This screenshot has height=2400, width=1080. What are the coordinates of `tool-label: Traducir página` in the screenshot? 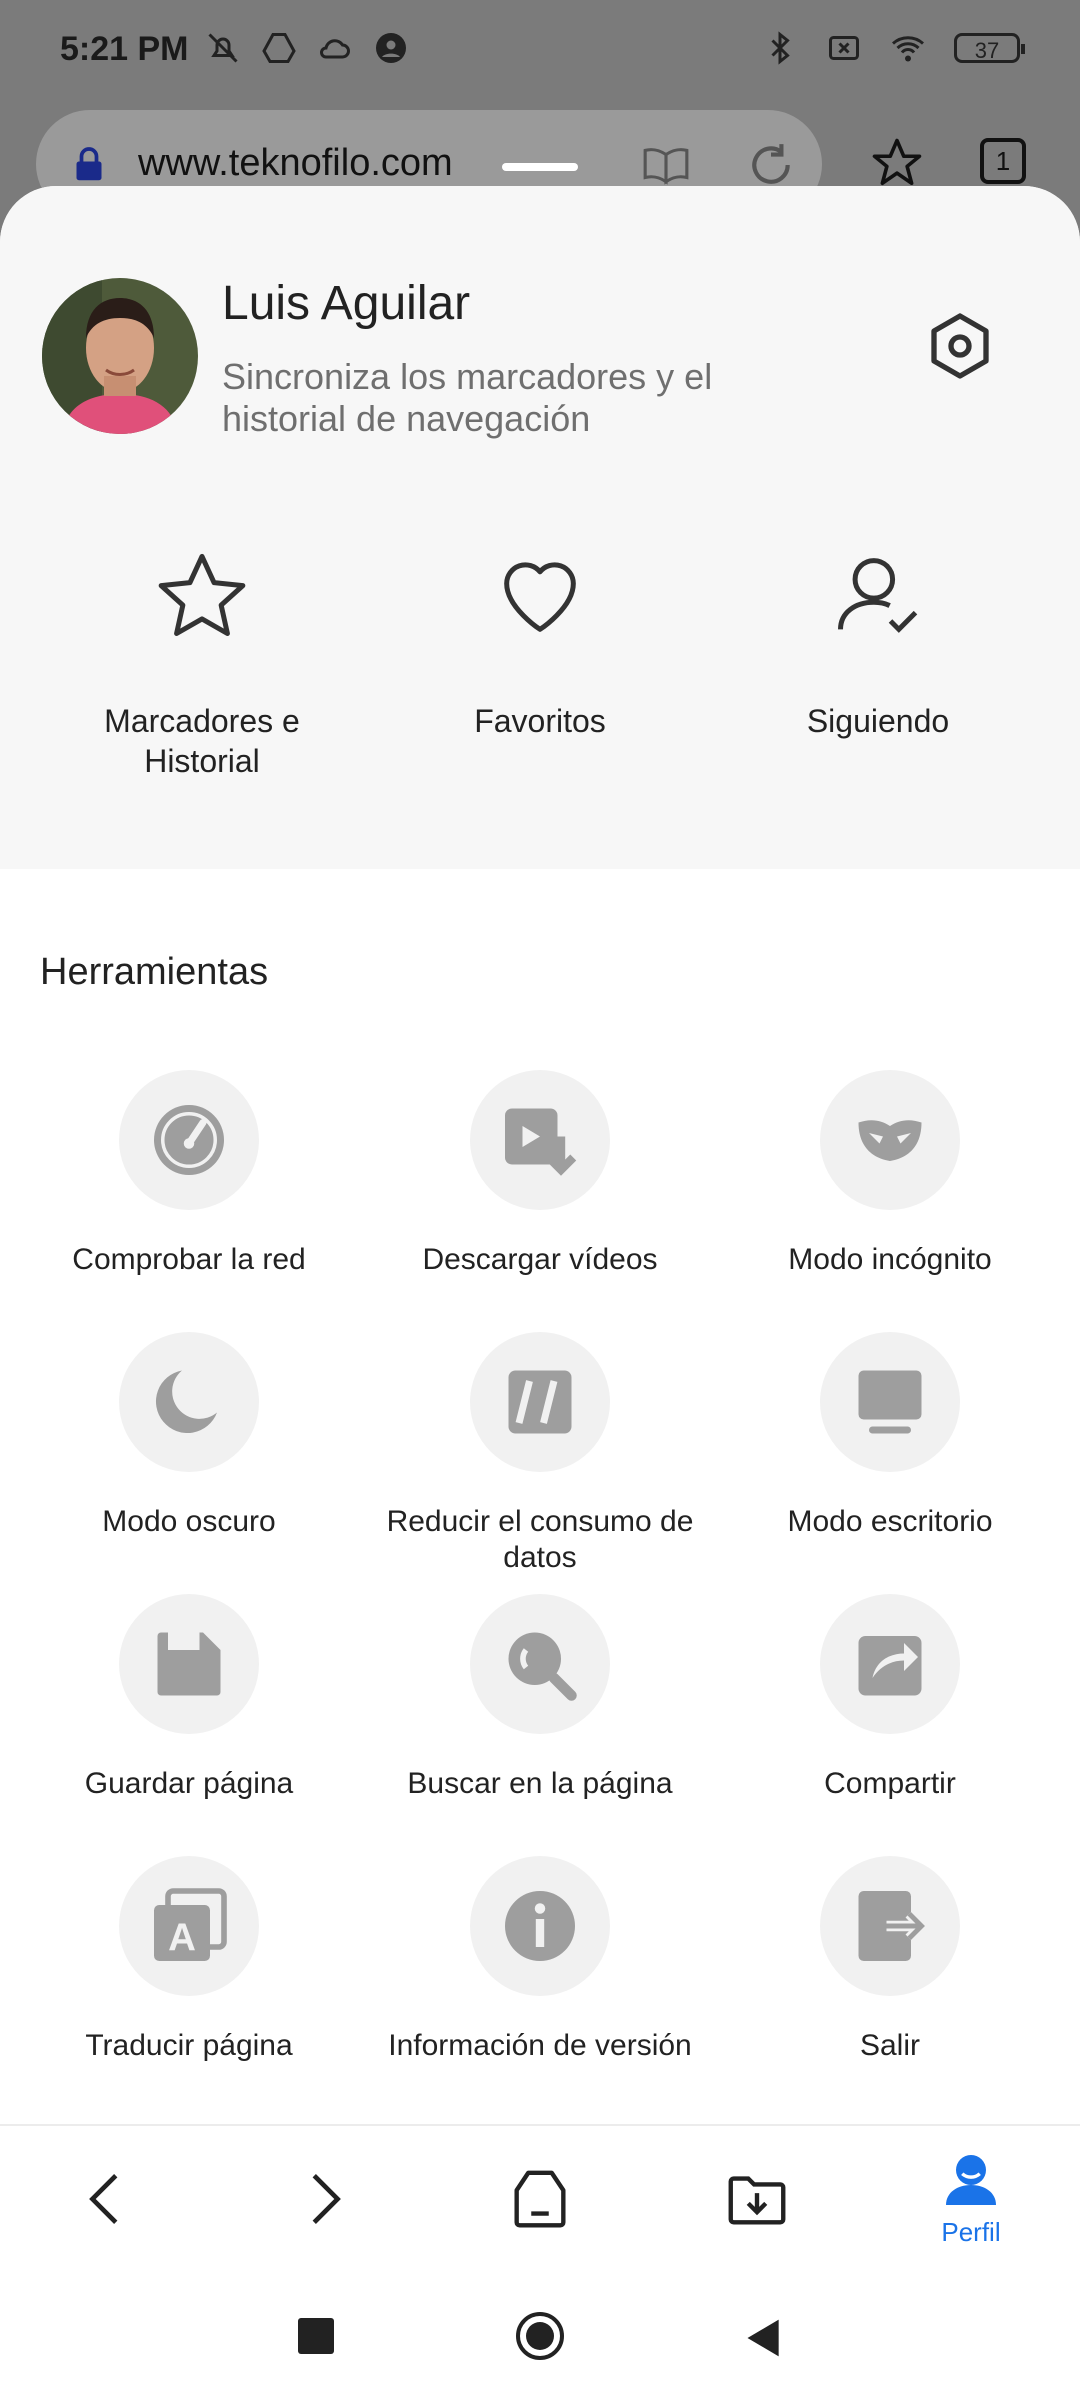 It's located at (189, 2045).